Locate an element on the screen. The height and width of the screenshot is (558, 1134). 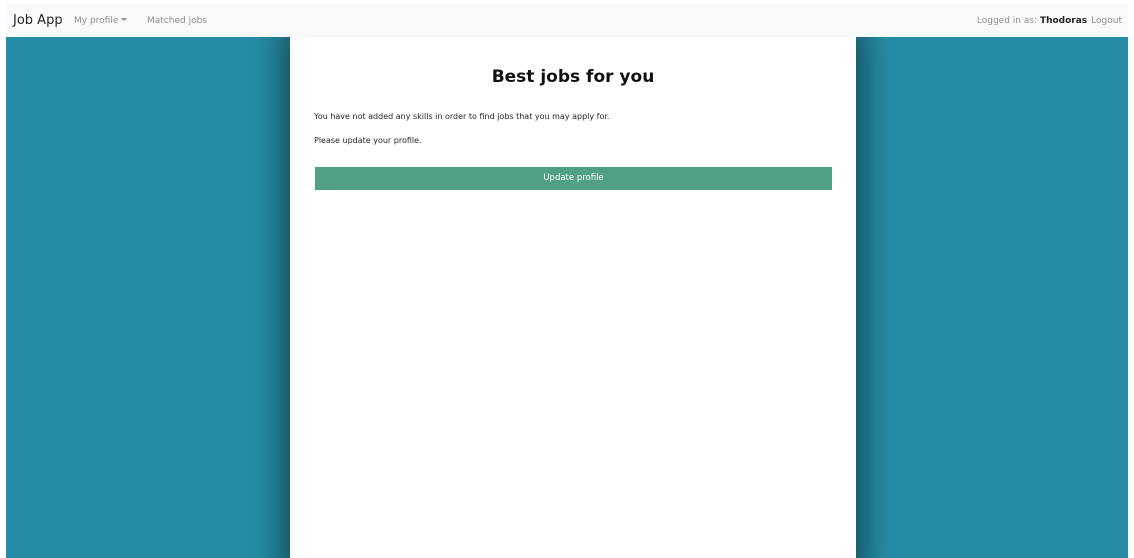
logged-in-label: Logged in as: is located at coordinates (1008, 21).